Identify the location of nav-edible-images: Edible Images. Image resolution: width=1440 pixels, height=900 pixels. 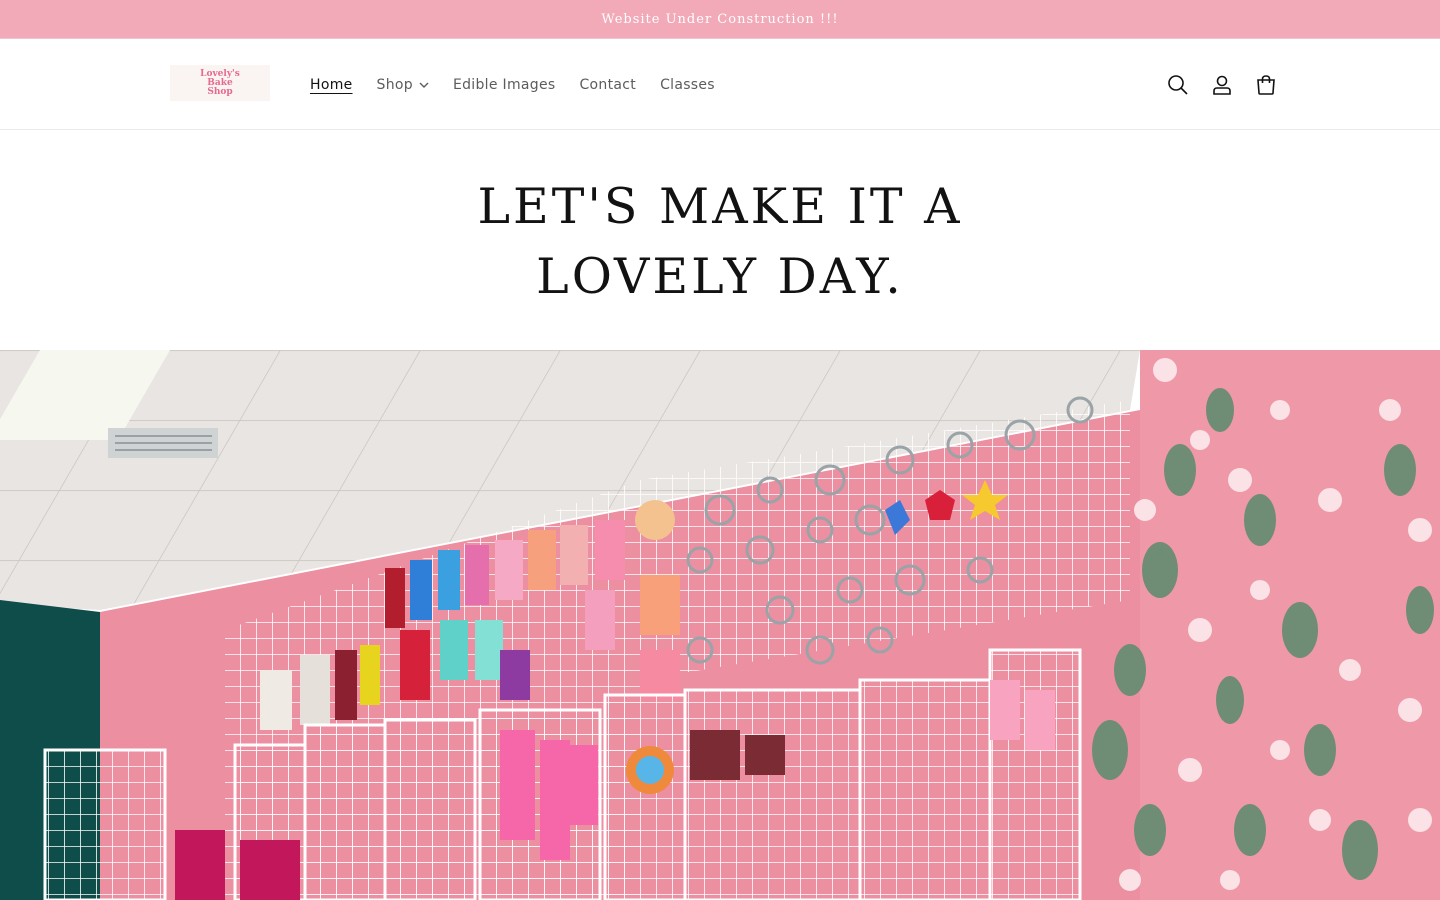
(504, 85).